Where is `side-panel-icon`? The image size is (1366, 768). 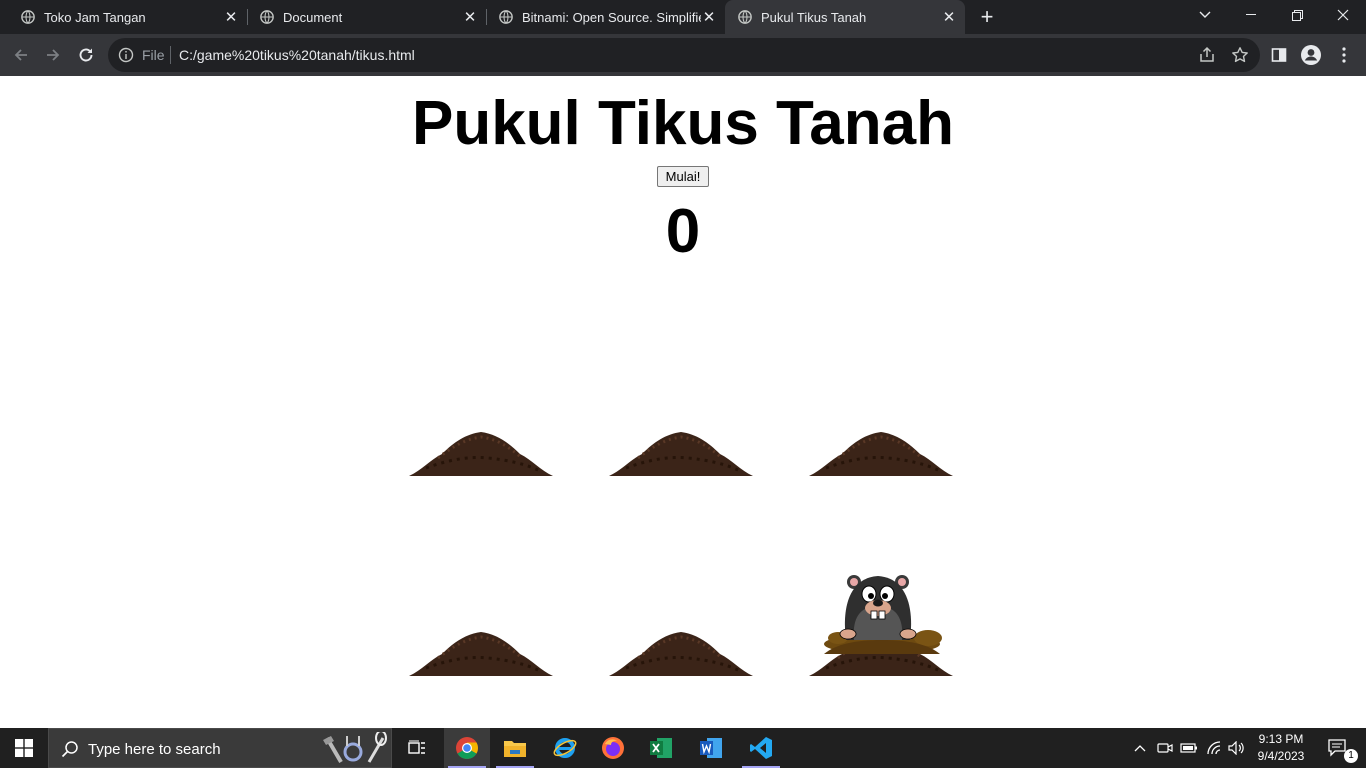 side-panel-icon is located at coordinates (1279, 55).